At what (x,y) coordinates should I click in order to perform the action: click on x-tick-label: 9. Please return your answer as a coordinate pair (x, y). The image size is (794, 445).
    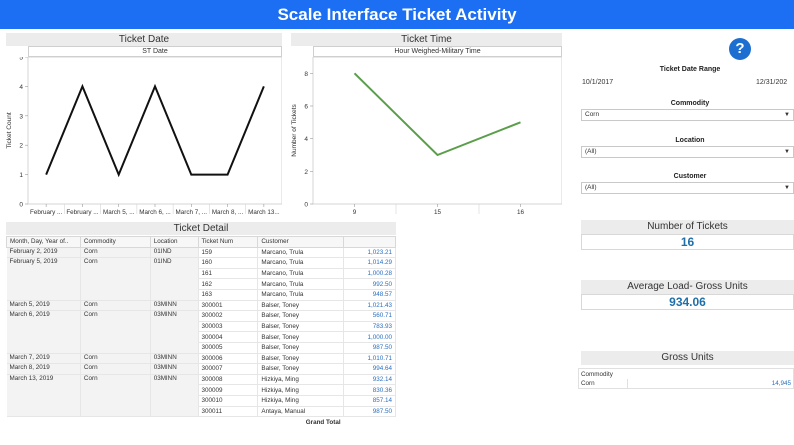
    Looking at the image, I should click on (355, 212).